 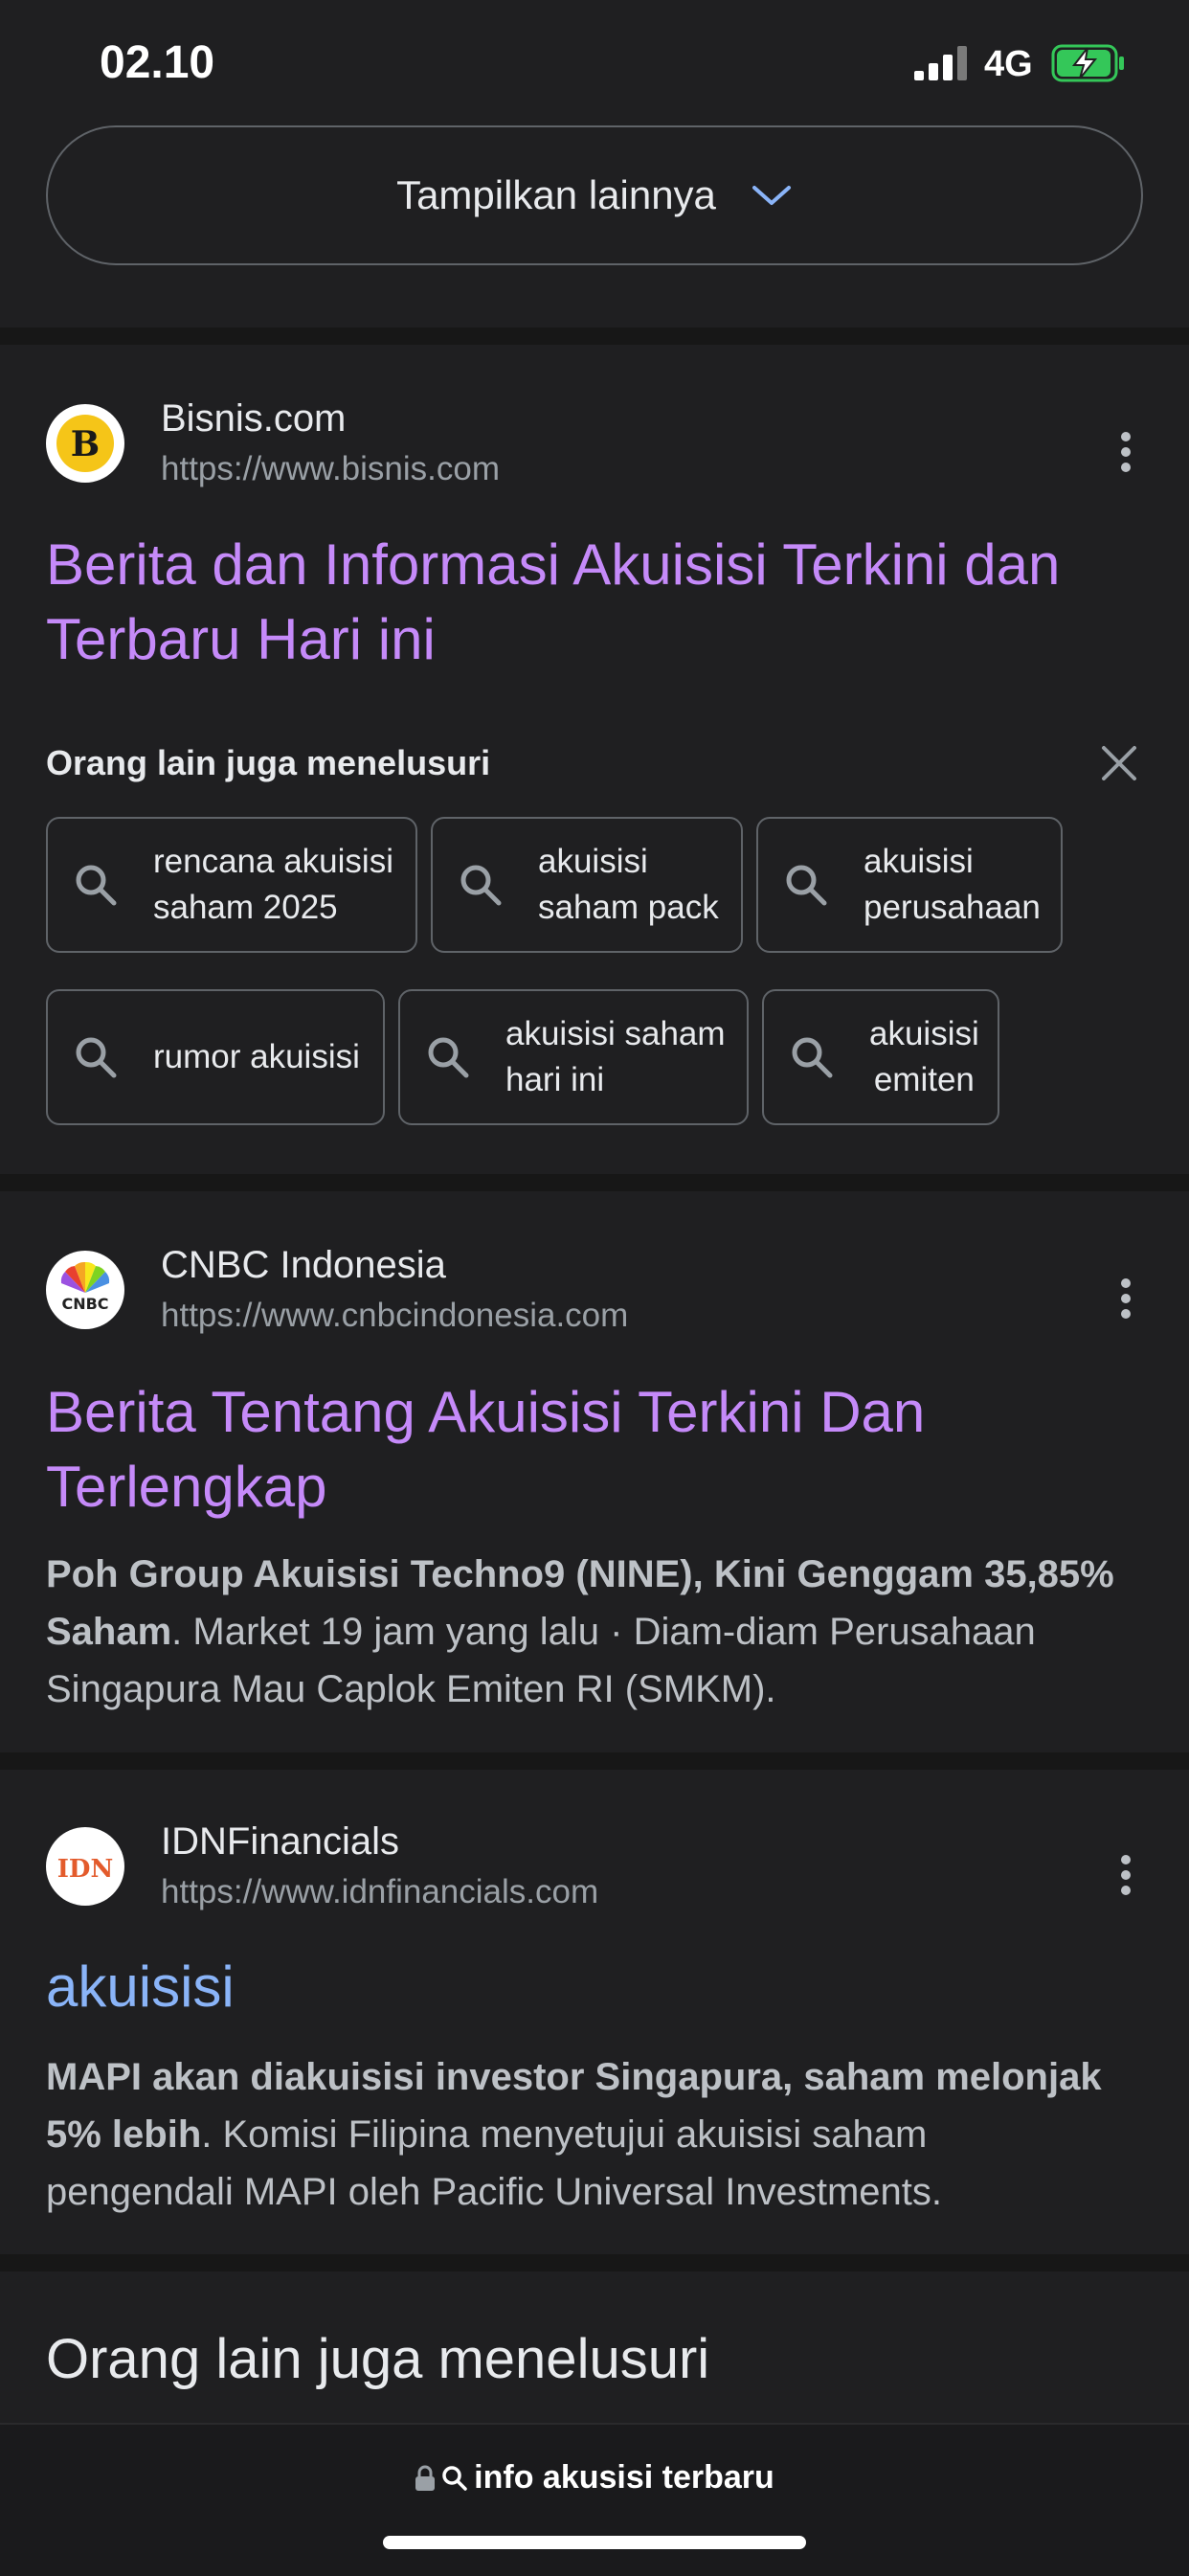 What do you see at coordinates (254, 418) in the screenshot?
I see `result-site-name: Bisnis.com` at bounding box center [254, 418].